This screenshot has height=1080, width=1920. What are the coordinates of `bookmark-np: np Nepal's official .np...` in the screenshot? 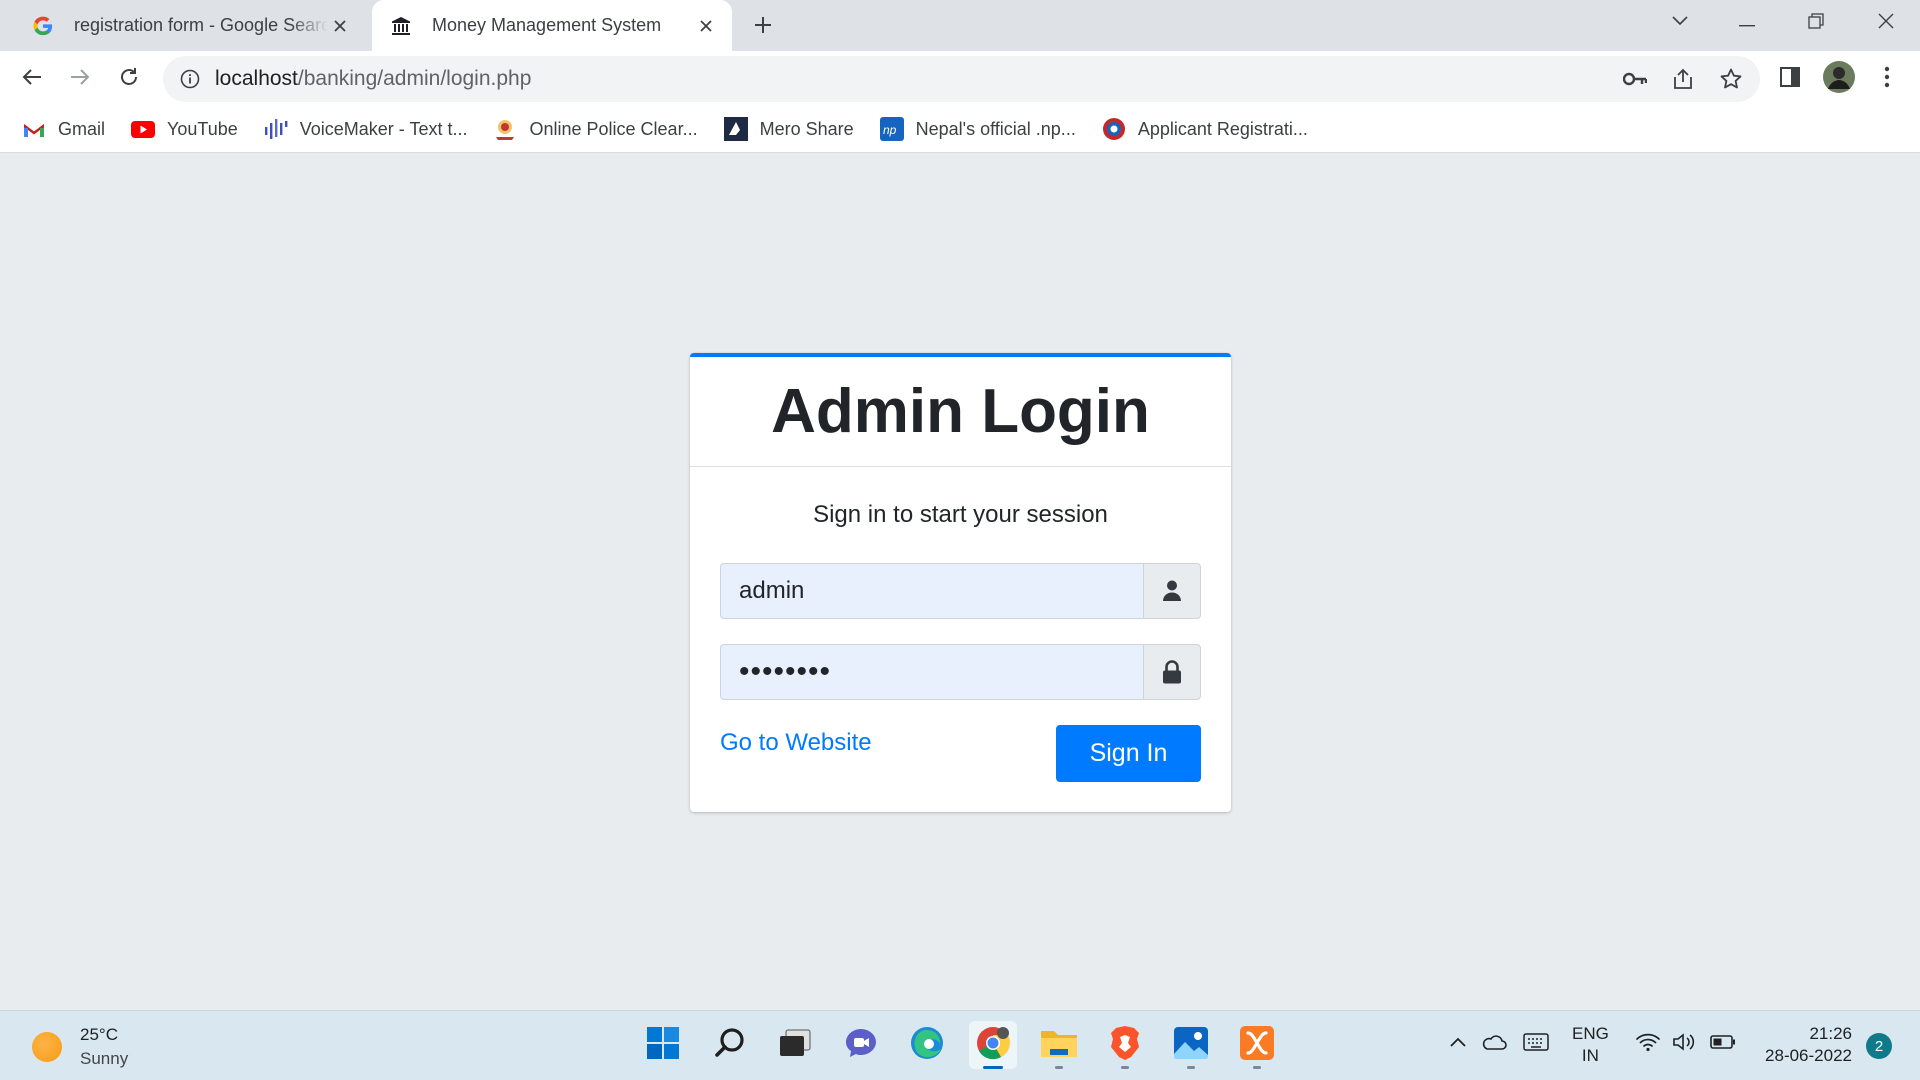 It's located at (977, 129).